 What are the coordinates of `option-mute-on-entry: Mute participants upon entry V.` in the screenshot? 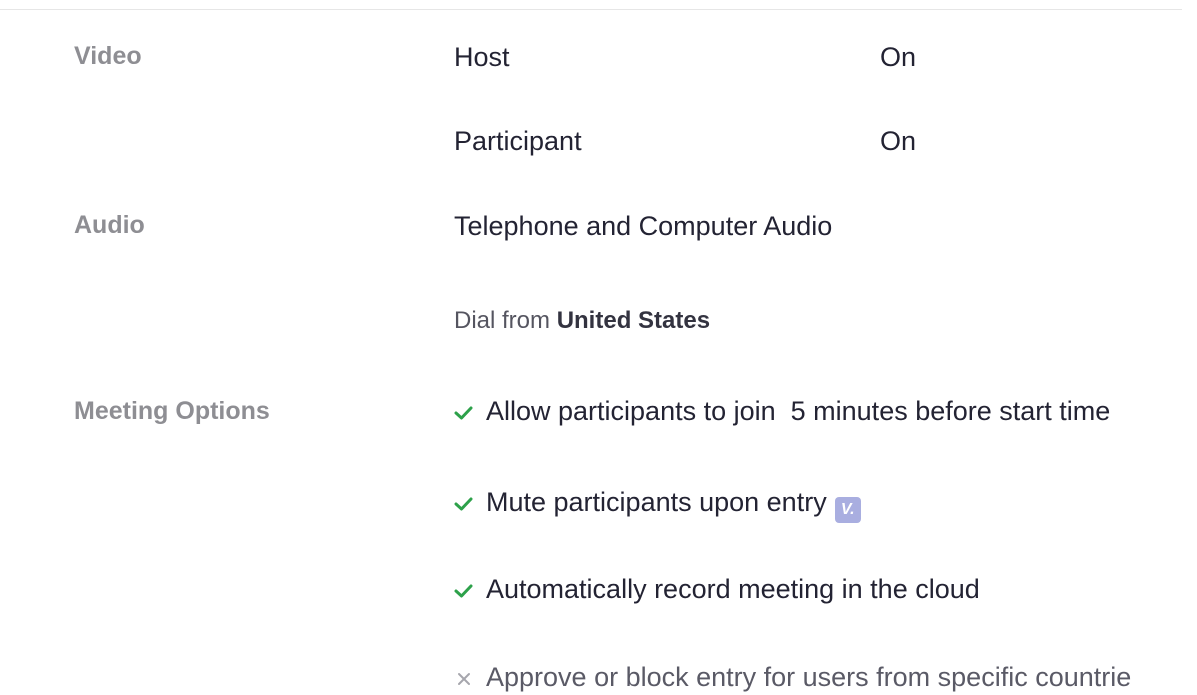 It's located at (656, 505).